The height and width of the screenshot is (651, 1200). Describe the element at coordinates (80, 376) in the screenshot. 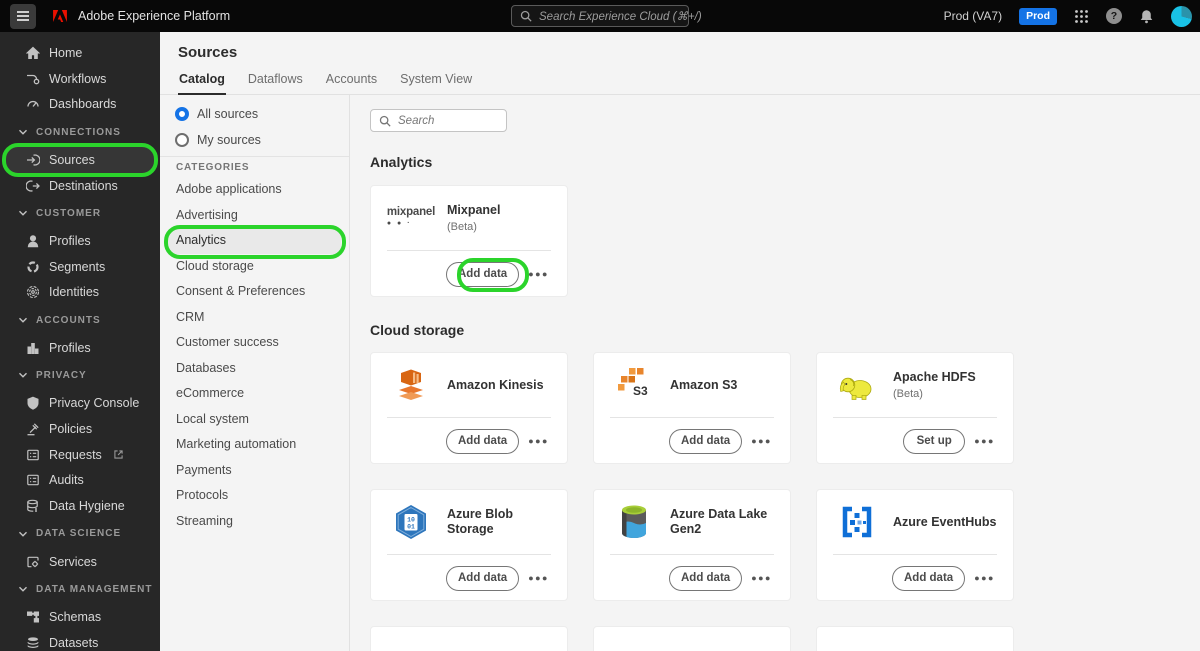

I see `sidebar-section-privacy: PRIVACY` at that location.